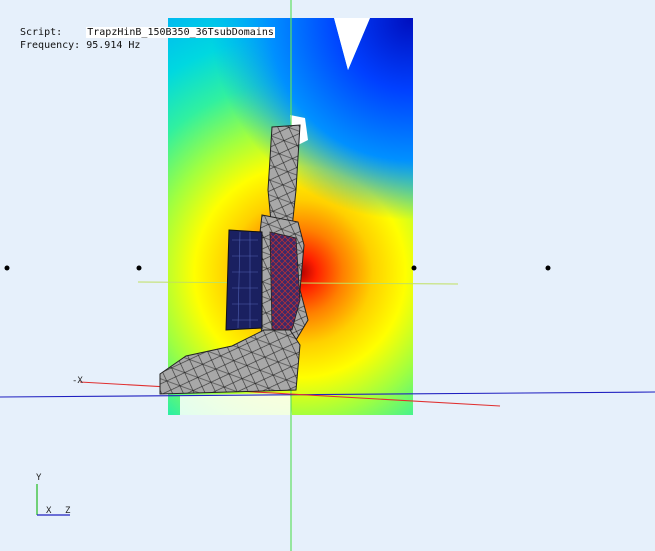 The height and width of the screenshot is (551, 655). I want to click on script-label: Script:, so click(41, 32).